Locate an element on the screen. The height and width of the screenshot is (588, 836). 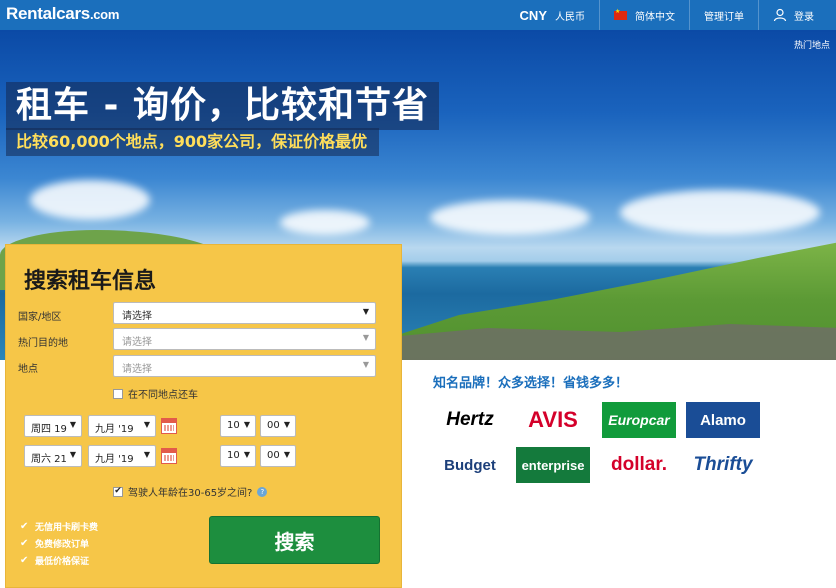
rentalcars-logo: Rentalcars.com is located at coordinates (62, 14).